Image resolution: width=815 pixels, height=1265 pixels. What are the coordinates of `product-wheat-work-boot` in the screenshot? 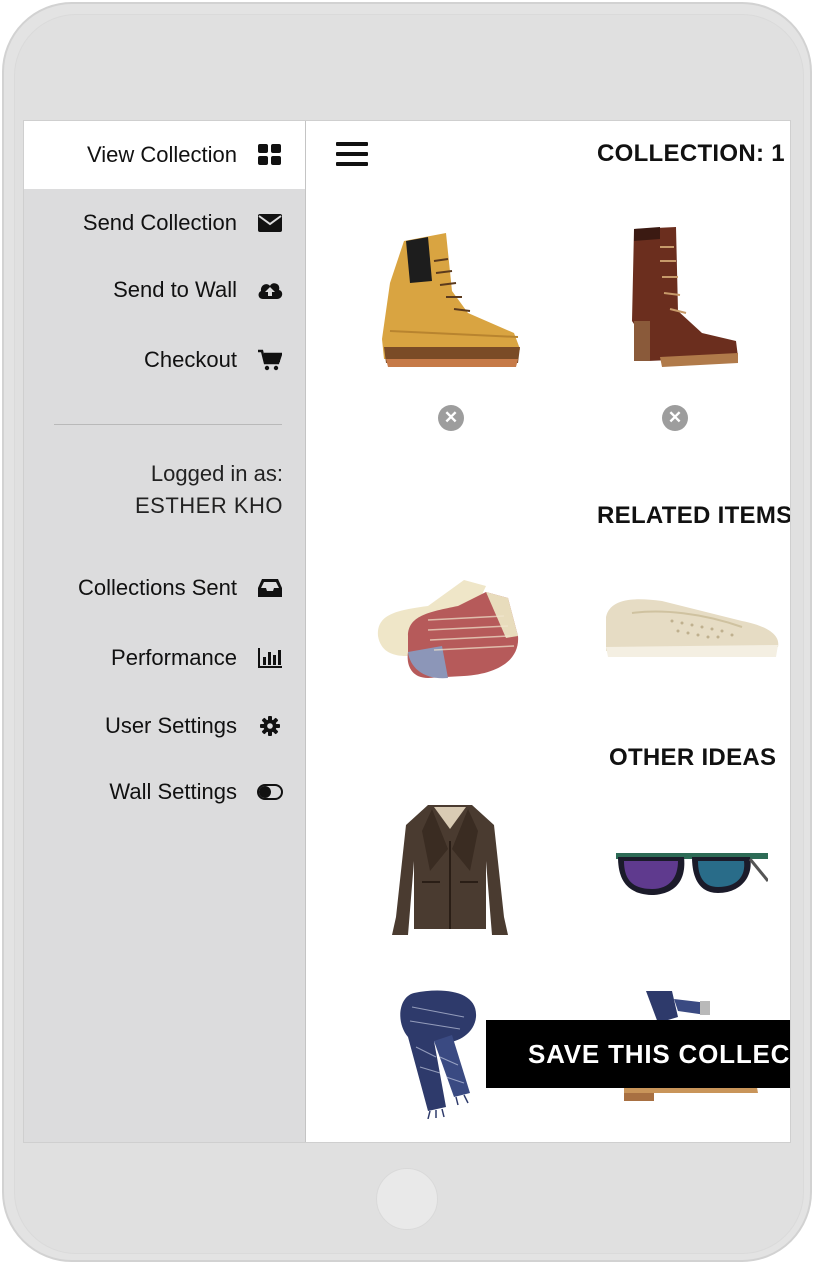 It's located at (451, 297).